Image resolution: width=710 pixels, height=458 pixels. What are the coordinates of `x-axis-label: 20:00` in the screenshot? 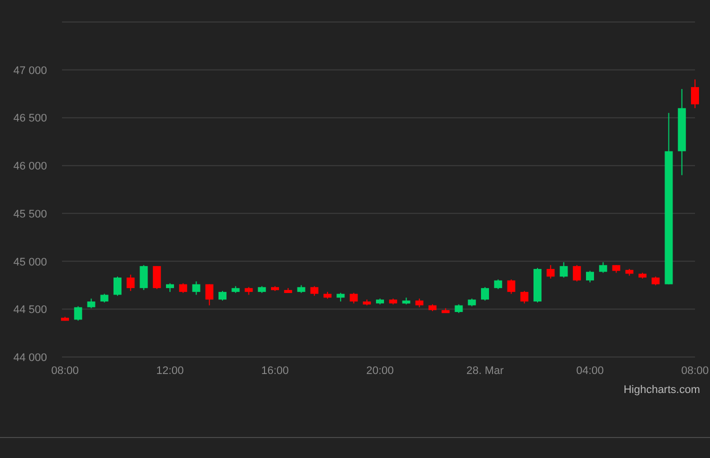 It's located at (380, 371).